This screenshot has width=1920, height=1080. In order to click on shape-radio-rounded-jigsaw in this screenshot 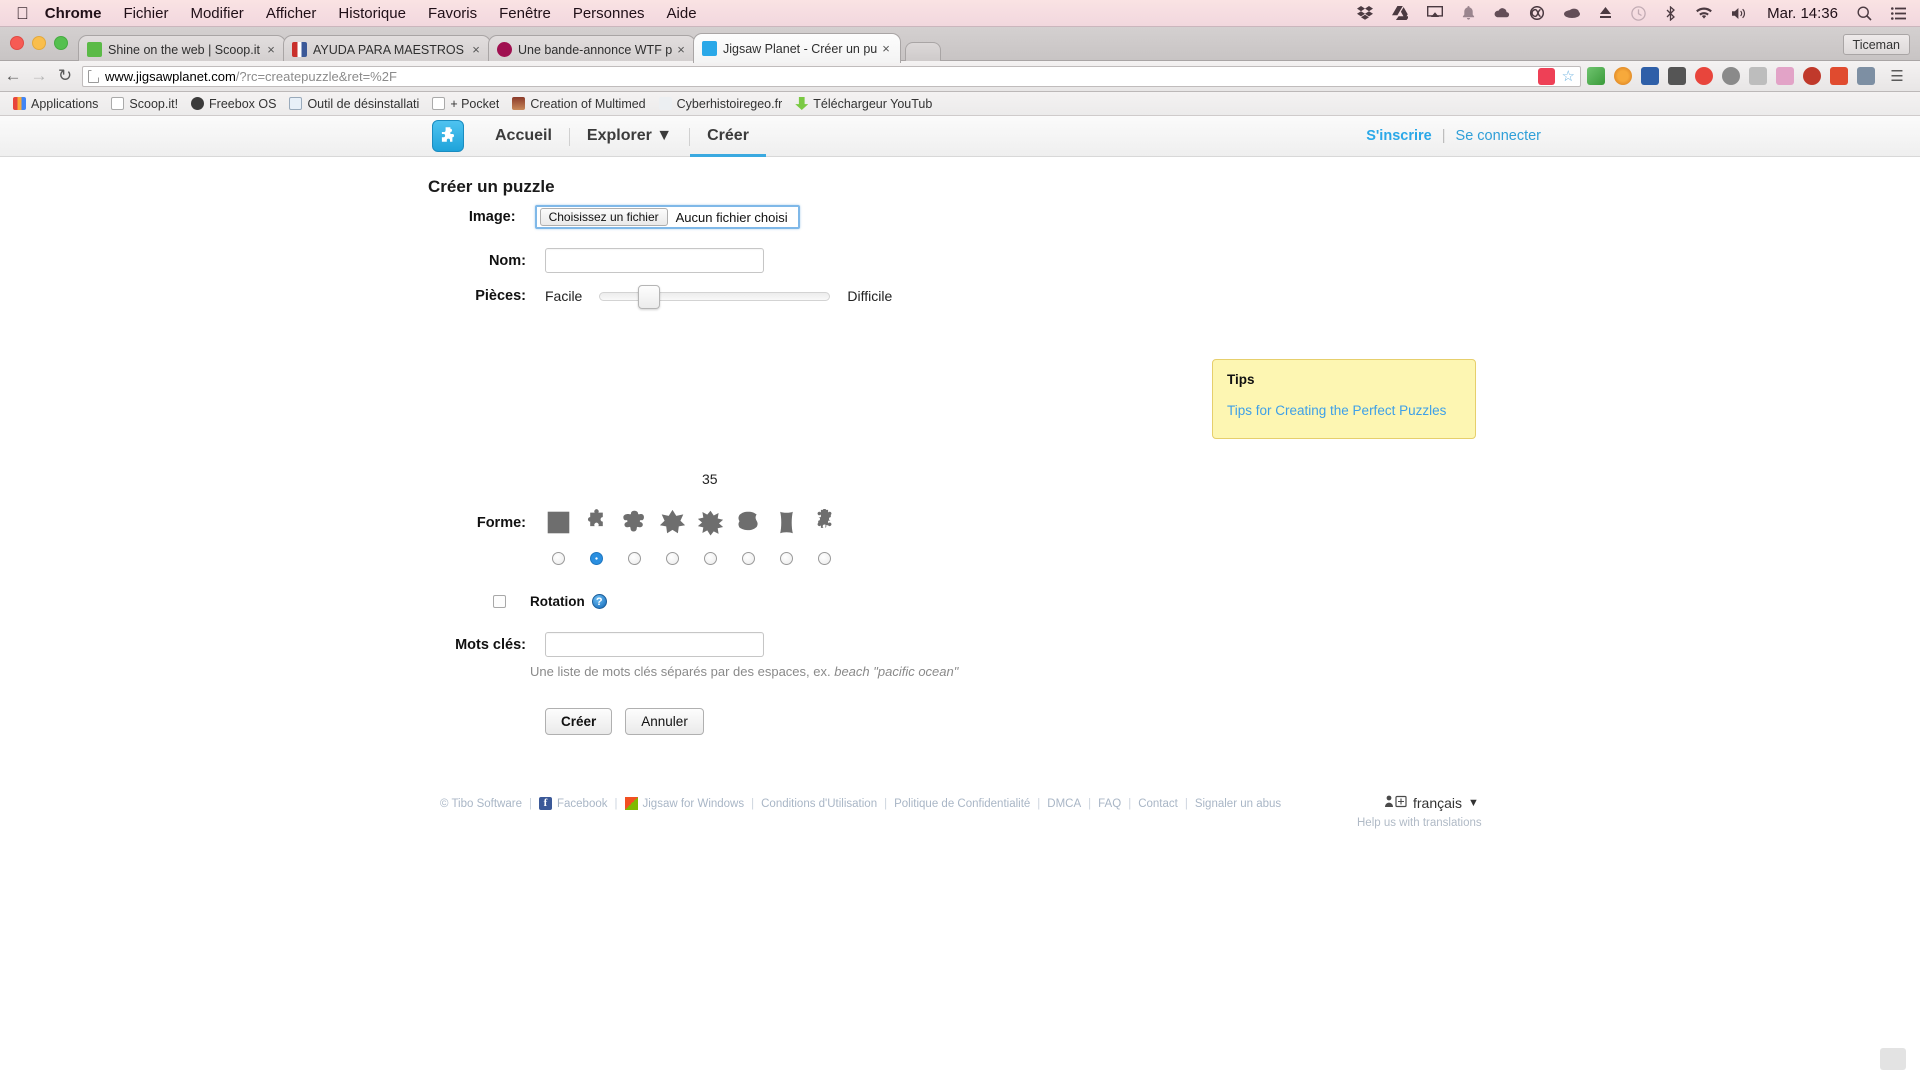, I will do `click(634, 558)`.